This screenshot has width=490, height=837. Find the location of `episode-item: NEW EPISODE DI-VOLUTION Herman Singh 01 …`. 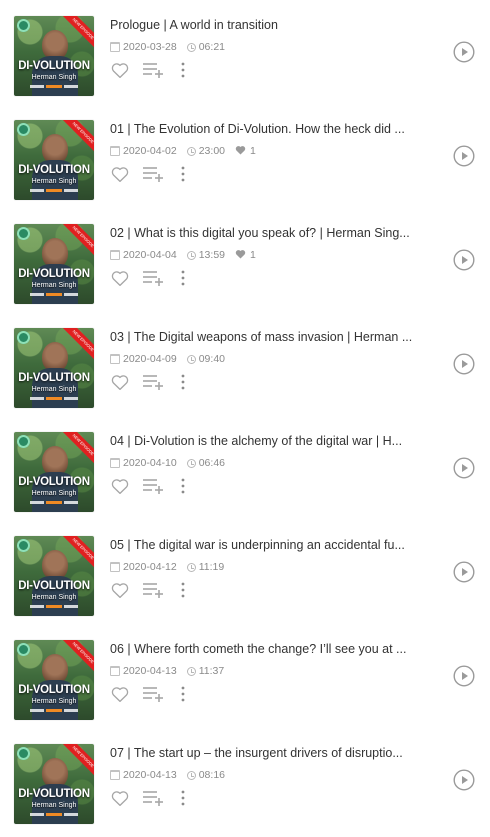

episode-item: NEW EPISODE DI-VOLUTION Herman Singh 01 … is located at coordinates (245, 156).